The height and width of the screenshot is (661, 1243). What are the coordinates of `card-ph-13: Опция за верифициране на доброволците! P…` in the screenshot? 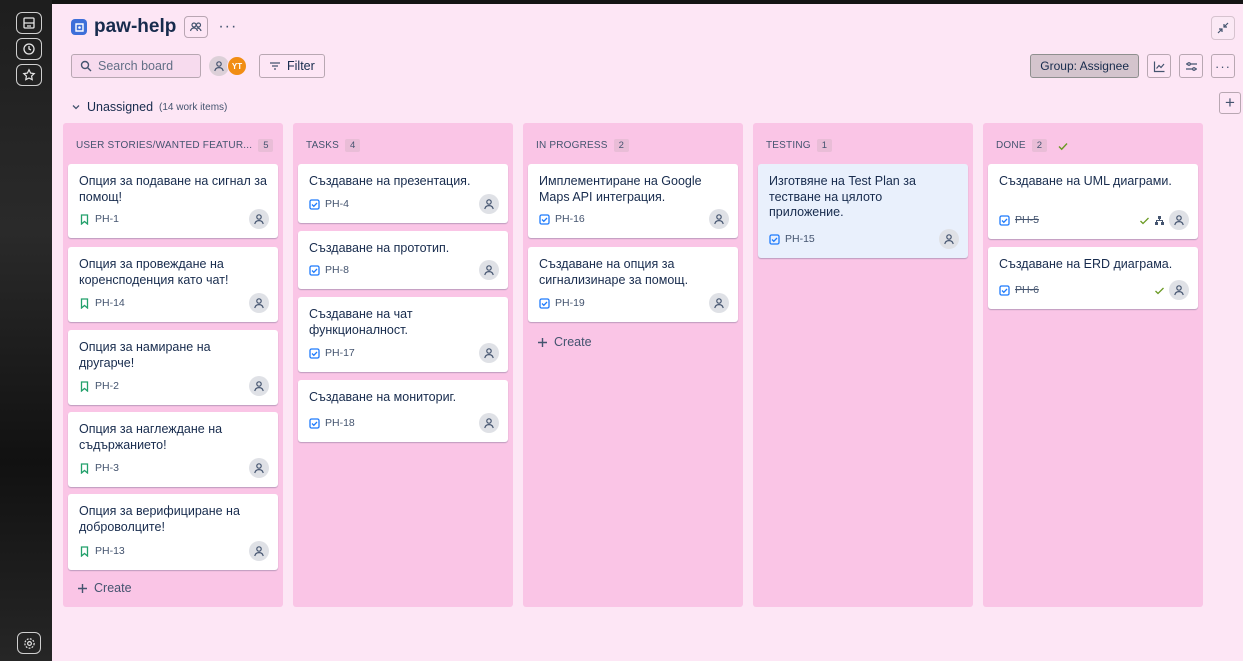 It's located at (173, 532).